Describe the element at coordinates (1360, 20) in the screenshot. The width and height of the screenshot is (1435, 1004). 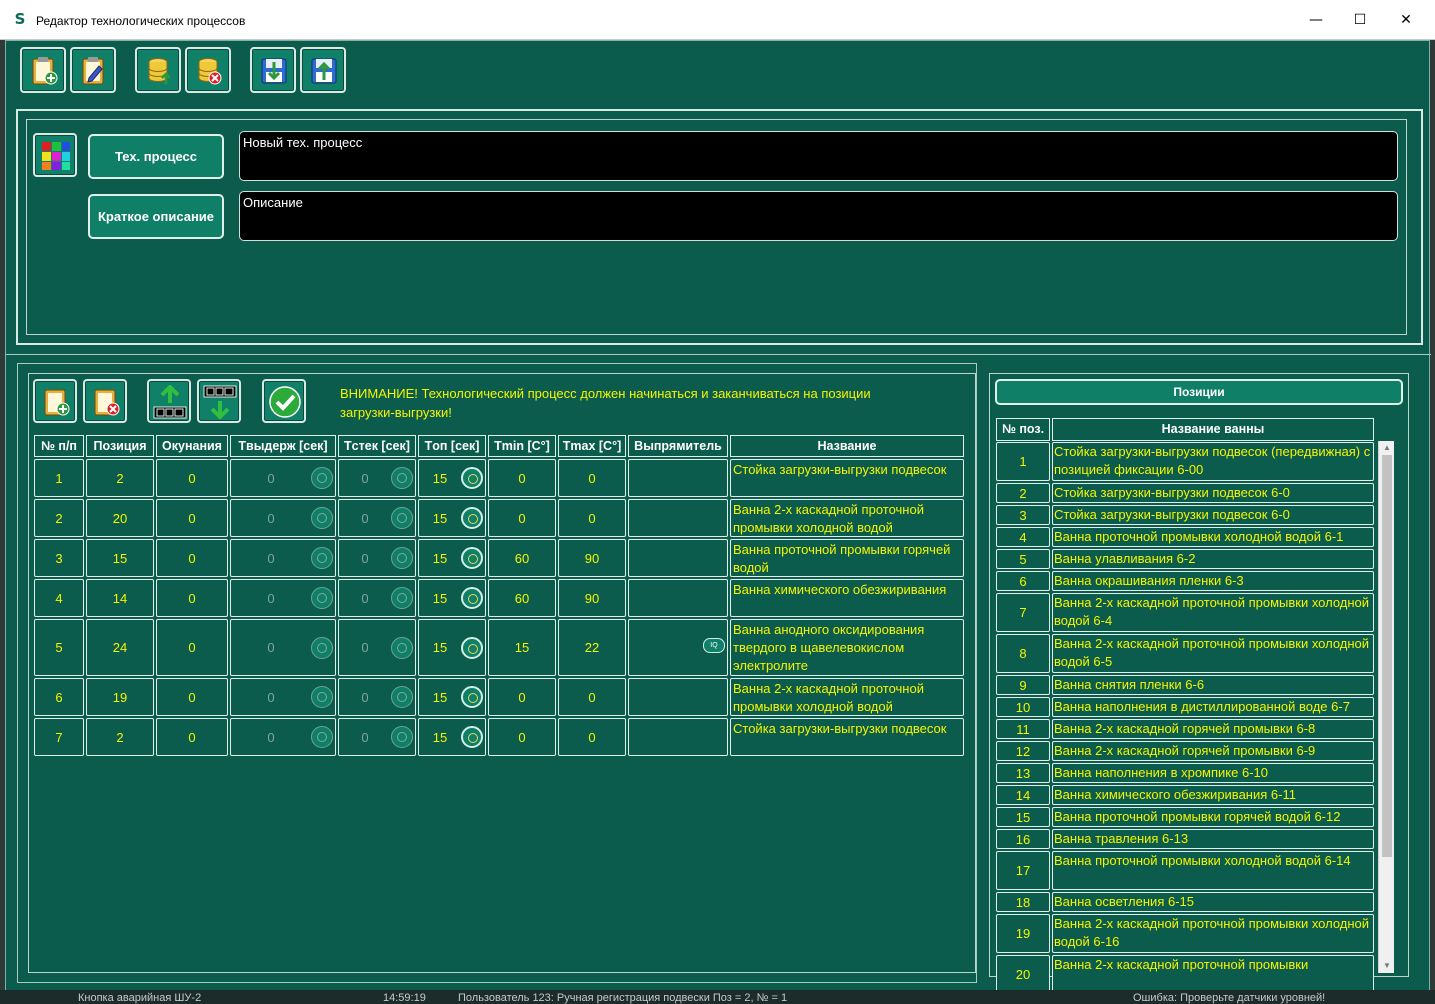
I see `maximize-button: ☐` at that location.